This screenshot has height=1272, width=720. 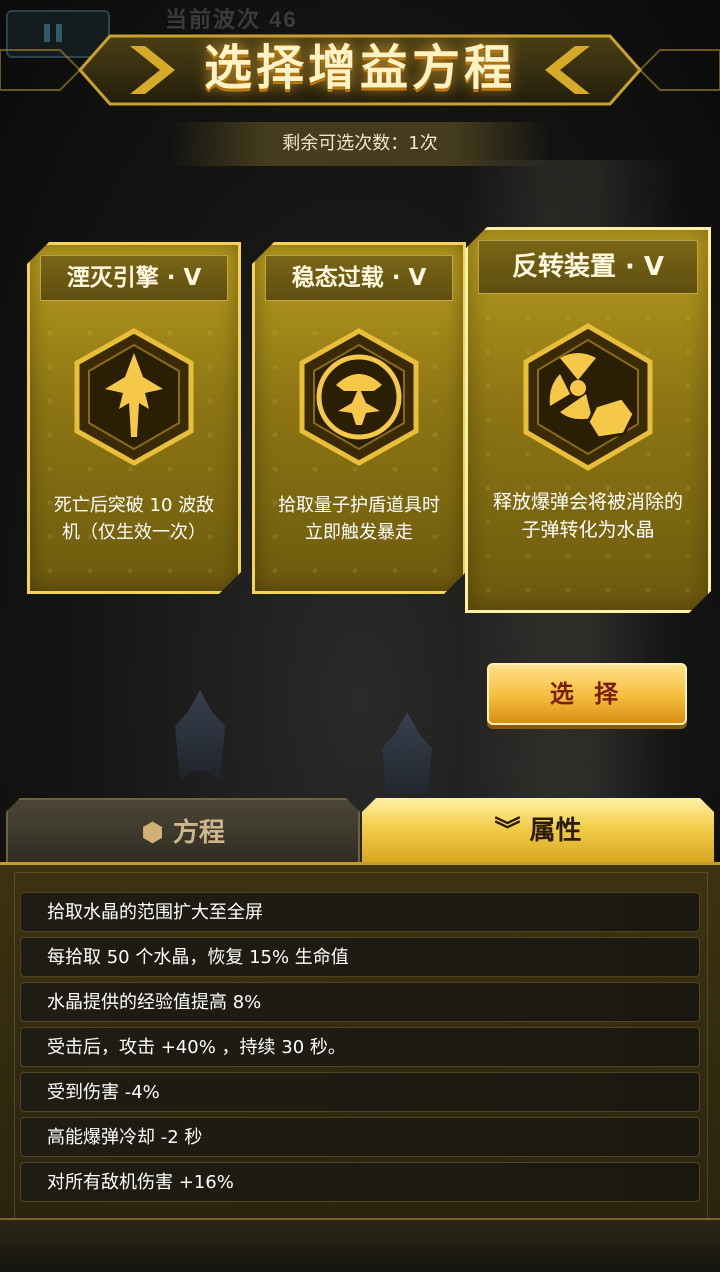 I want to click on equation-card-overload: 稳态过载 · V 拾取量子护盾道具时立即触发暴走, so click(x=359, y=418).